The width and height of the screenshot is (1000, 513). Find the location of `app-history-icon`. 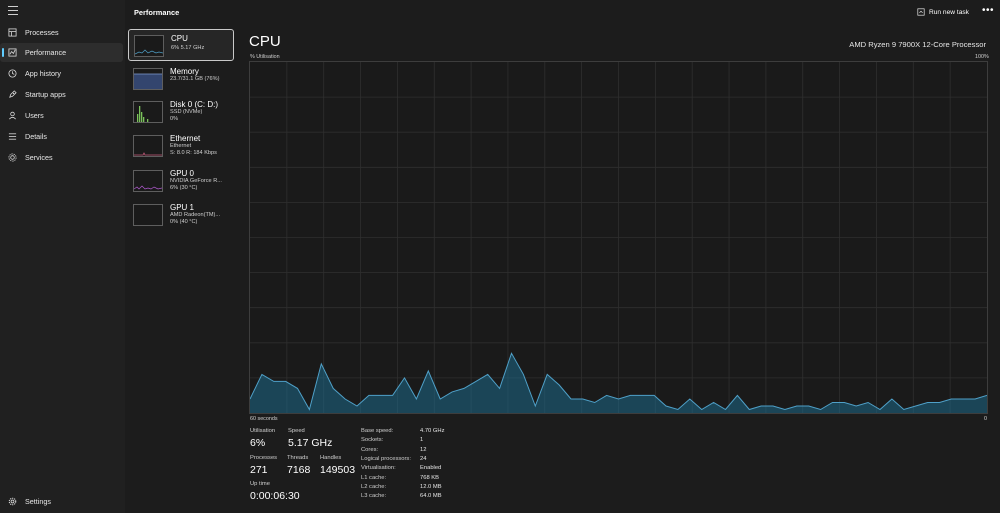

app-history-icon is located at coordinates (12, 73).